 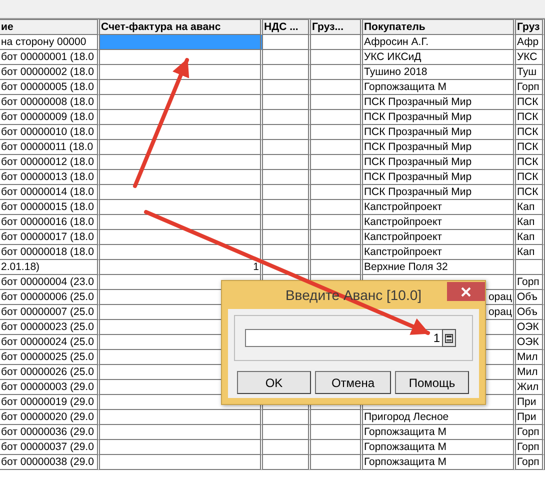 What do you see at coordinates (181, 42) in the screenshot?
I see `selected-cell` at bounding box center [181, 42].